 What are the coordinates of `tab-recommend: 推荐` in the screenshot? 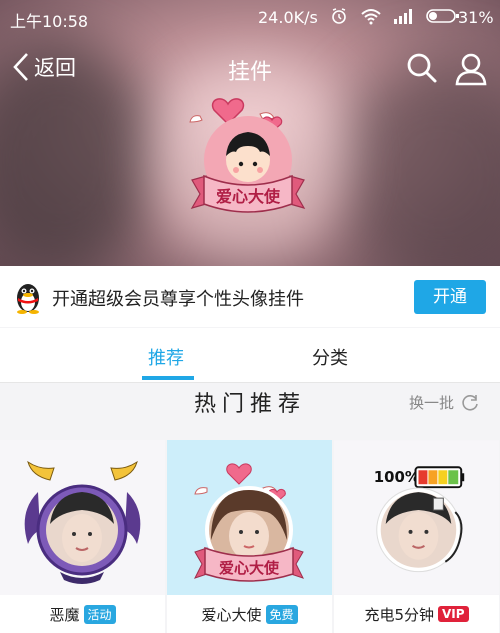 It's located at (166, 357).